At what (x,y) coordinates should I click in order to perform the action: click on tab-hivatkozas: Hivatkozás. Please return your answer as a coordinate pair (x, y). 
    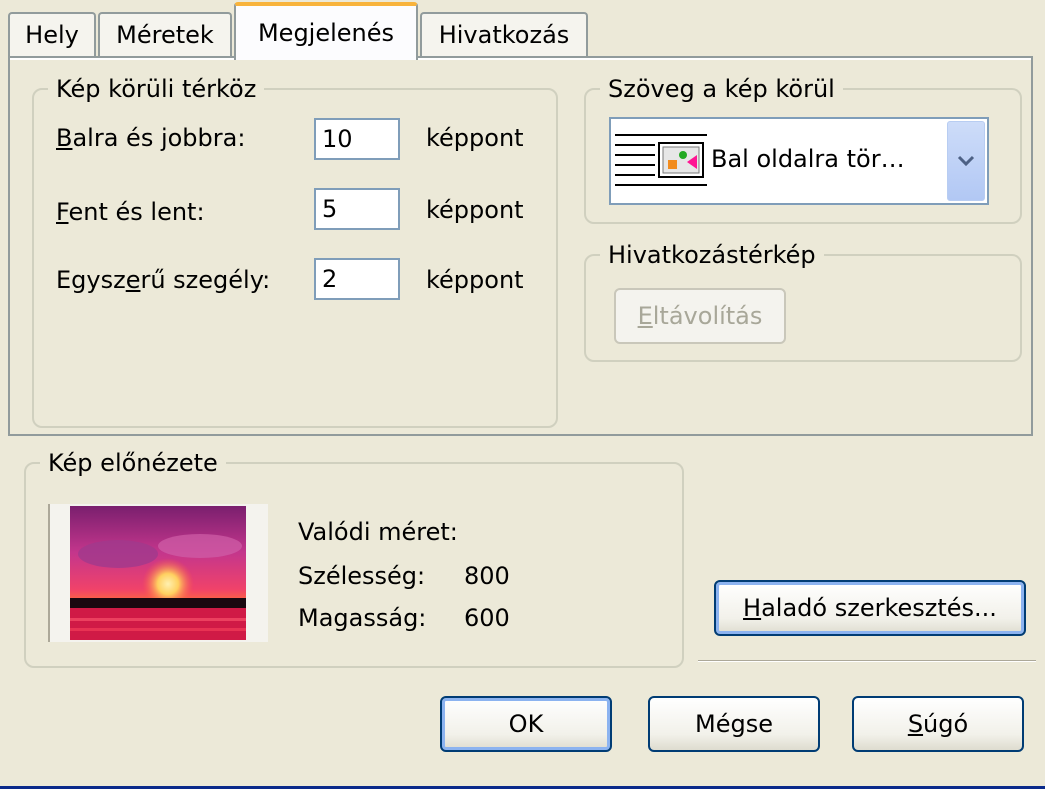
    Looking at the image, I should click on (504, 34).